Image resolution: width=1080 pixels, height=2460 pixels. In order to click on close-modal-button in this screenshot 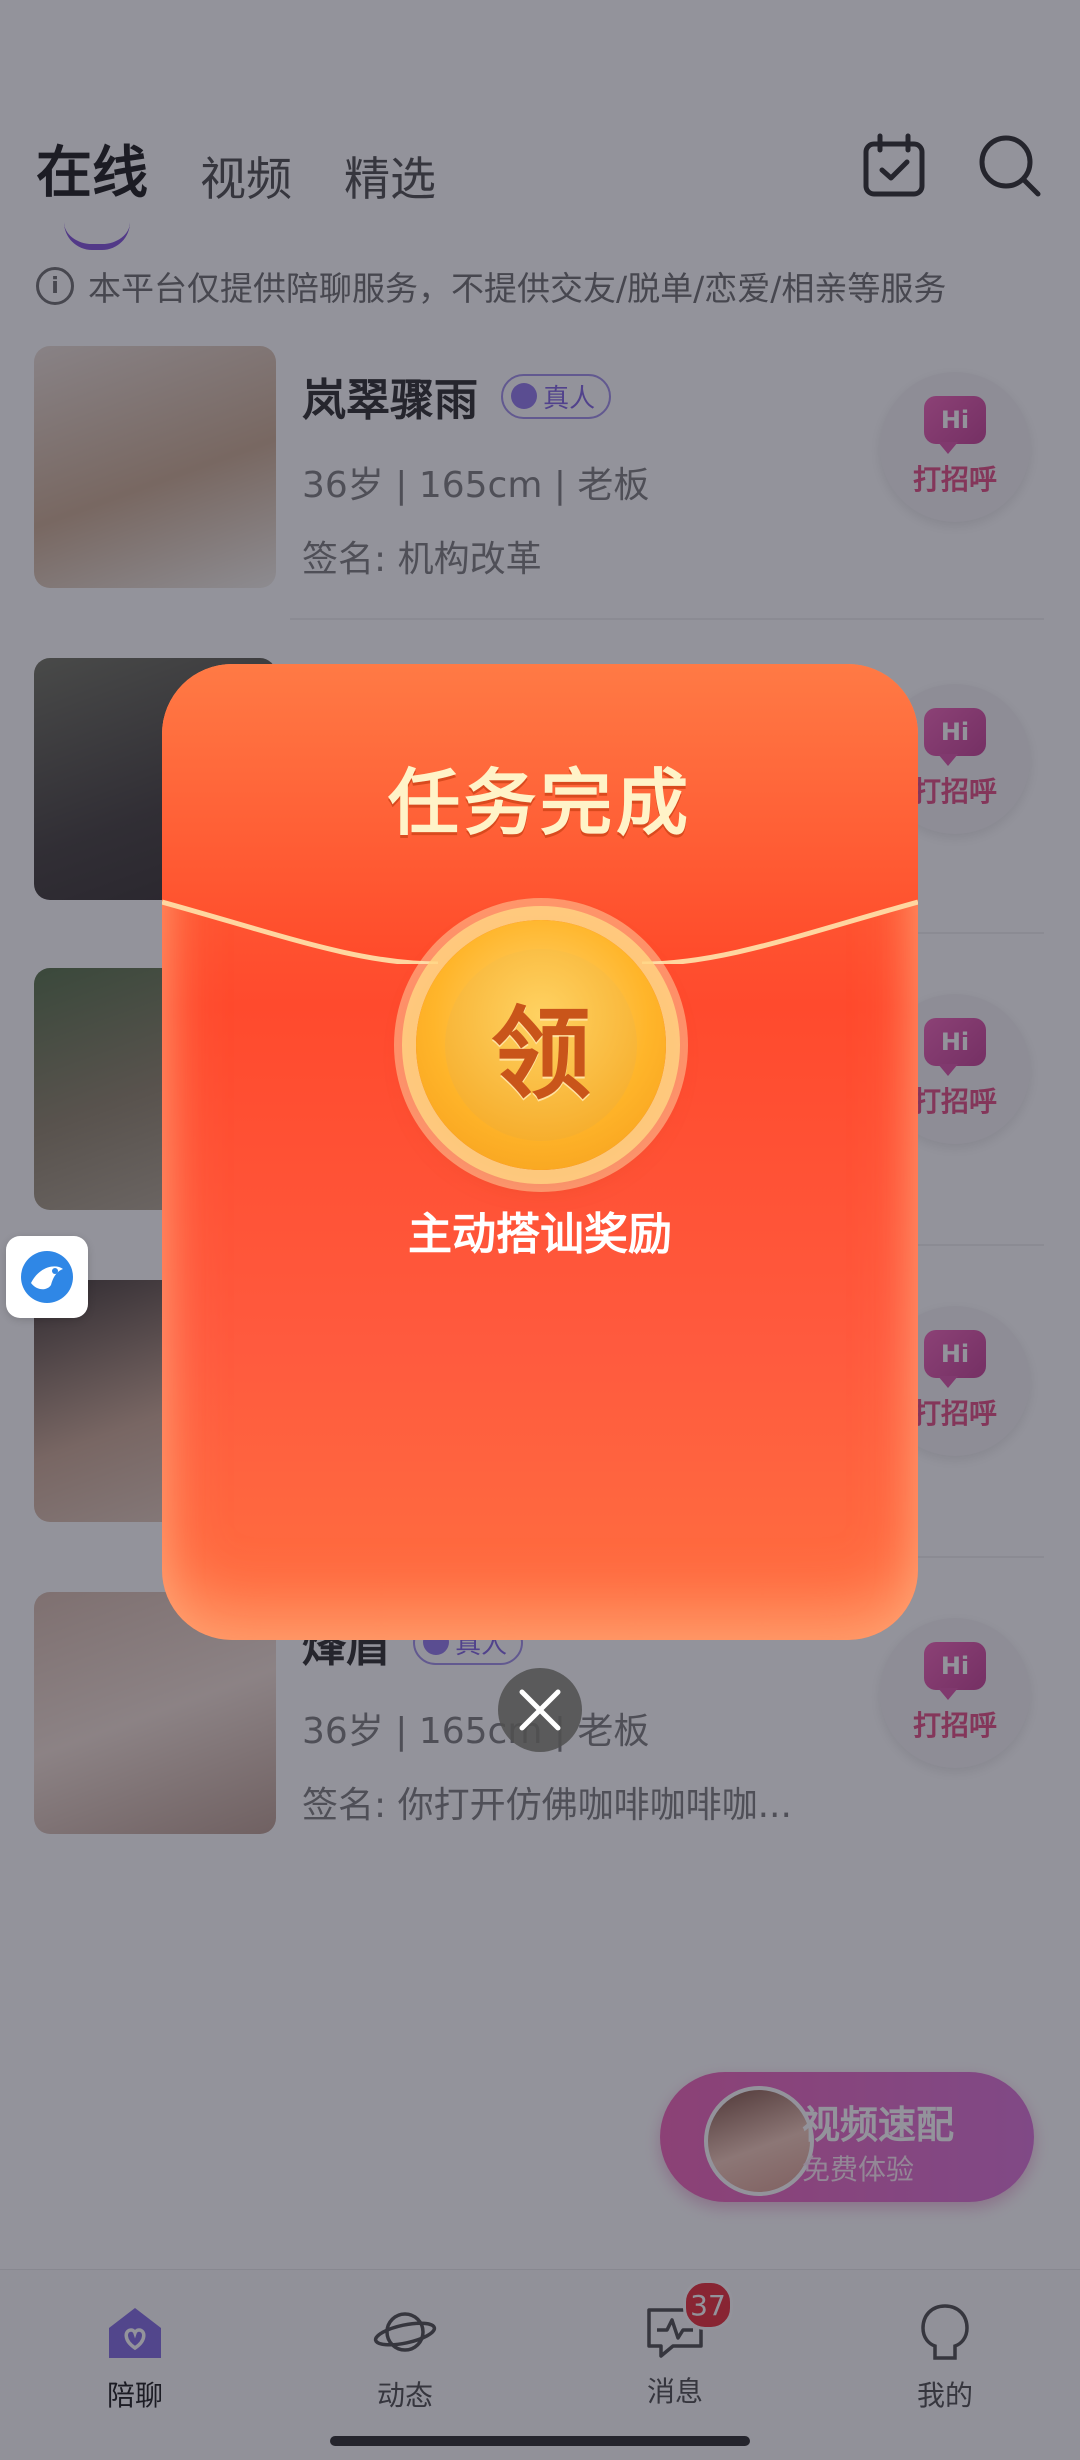, I will do `click(540, 1710)`.